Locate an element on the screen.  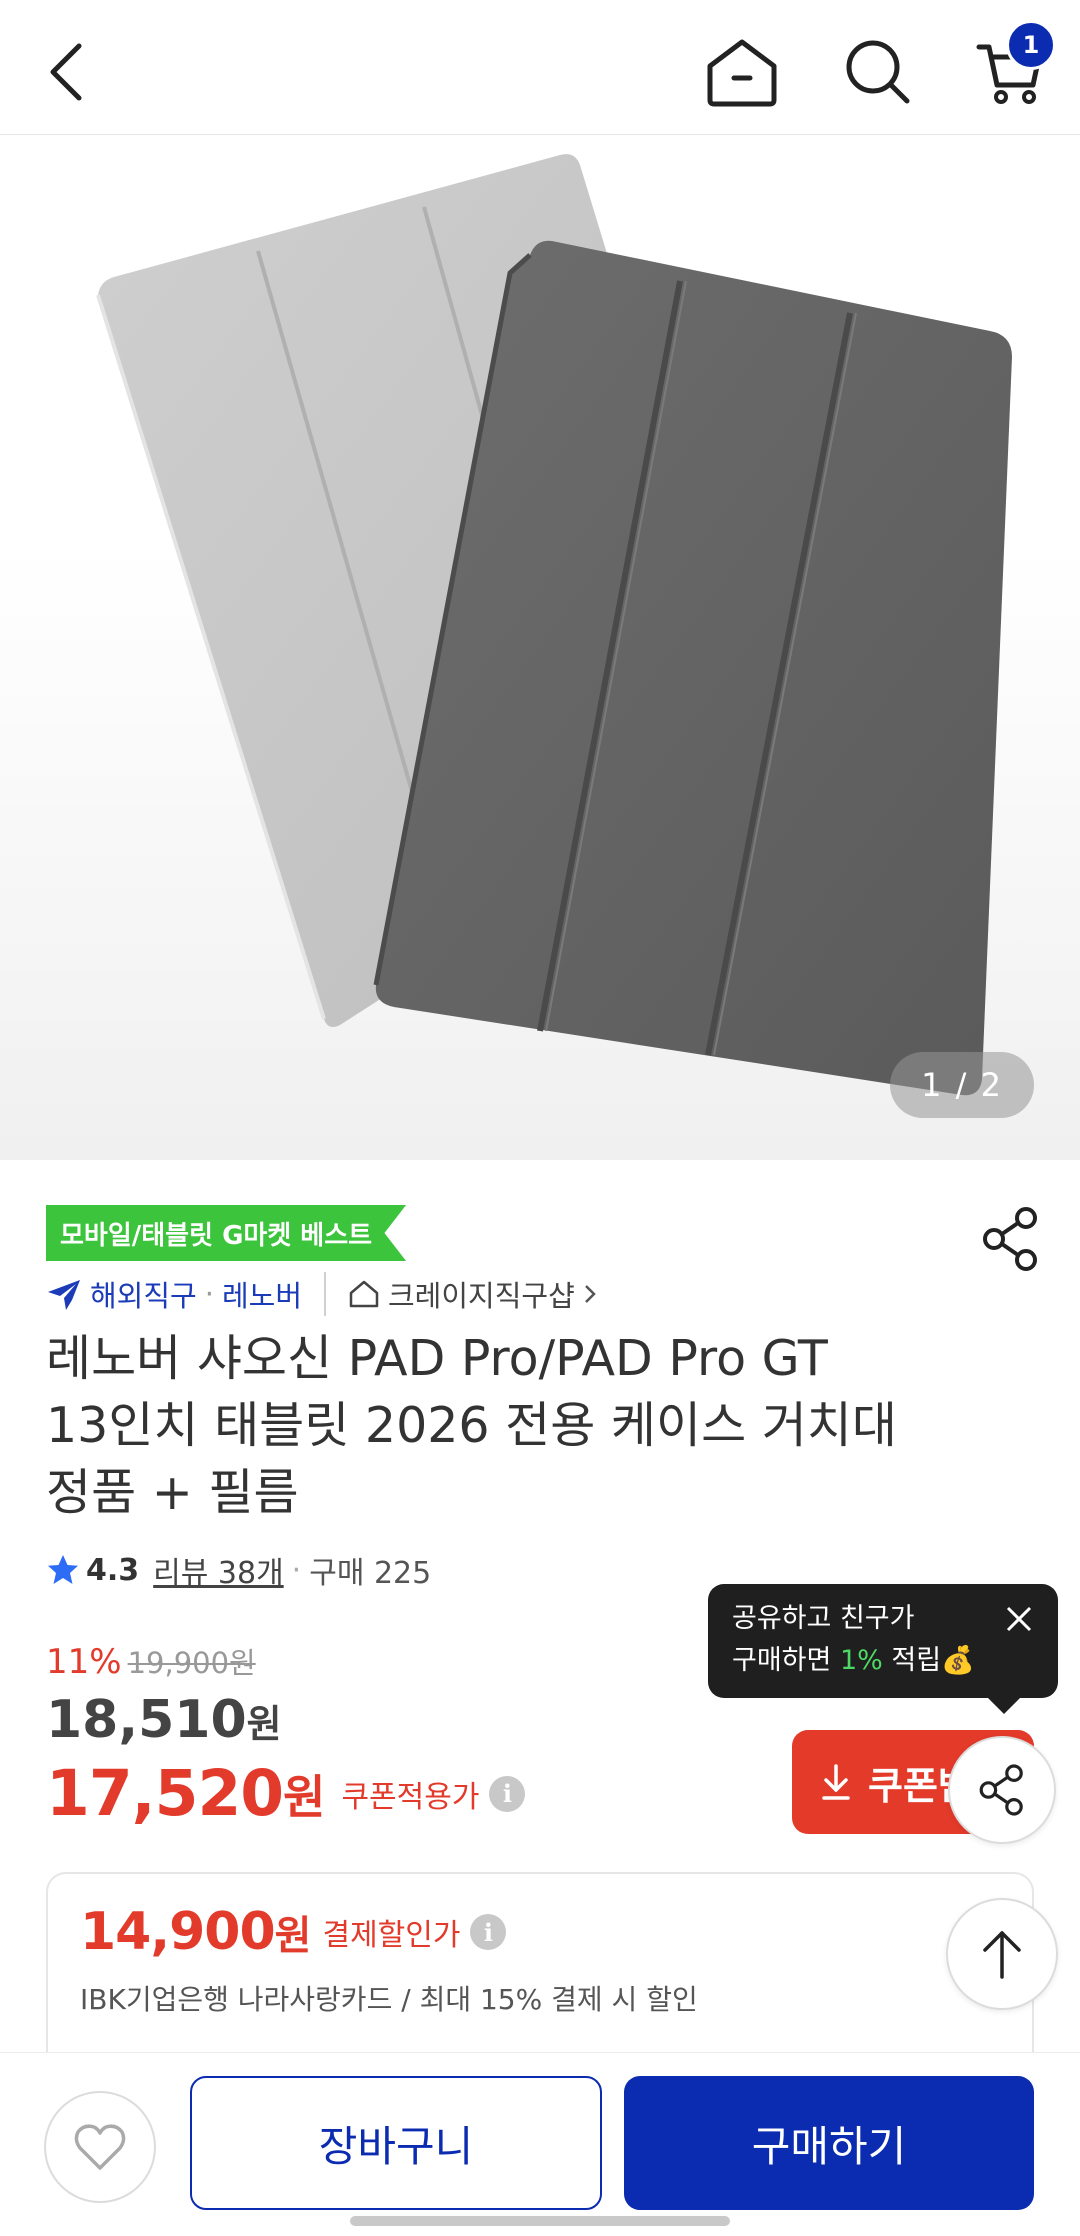
cart-count-badge: 1 is located at coordinates (1031, 45).